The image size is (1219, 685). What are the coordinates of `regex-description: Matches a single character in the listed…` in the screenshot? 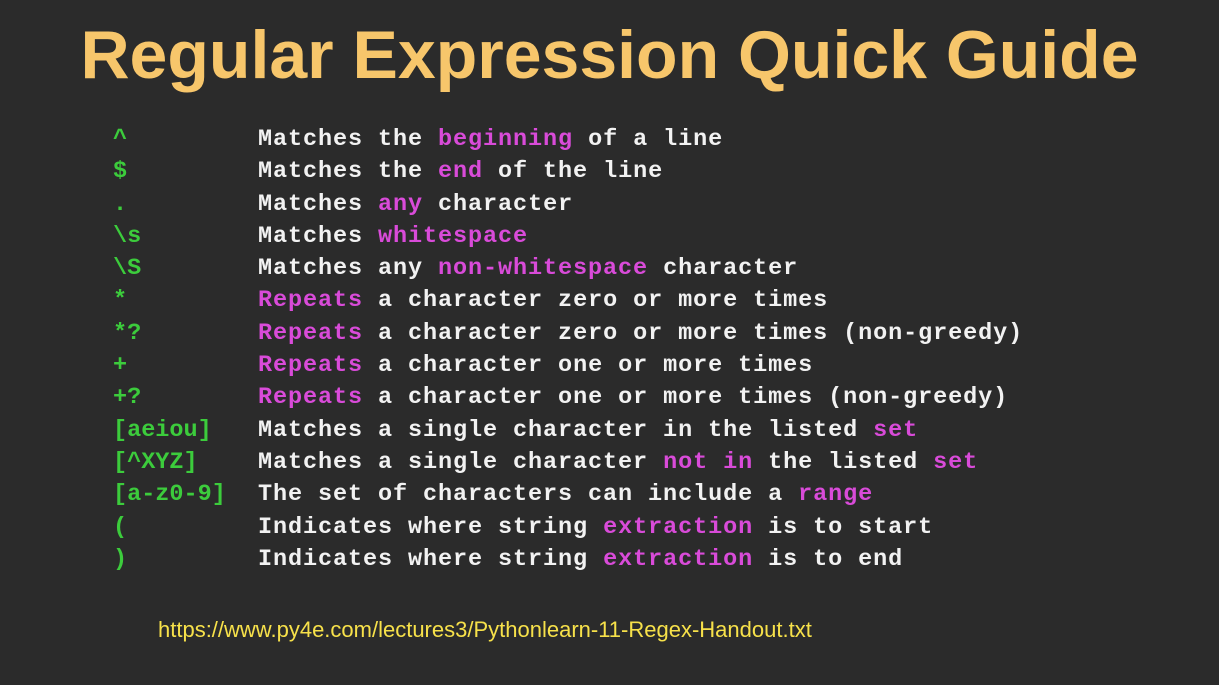 It's located at (588, 431).